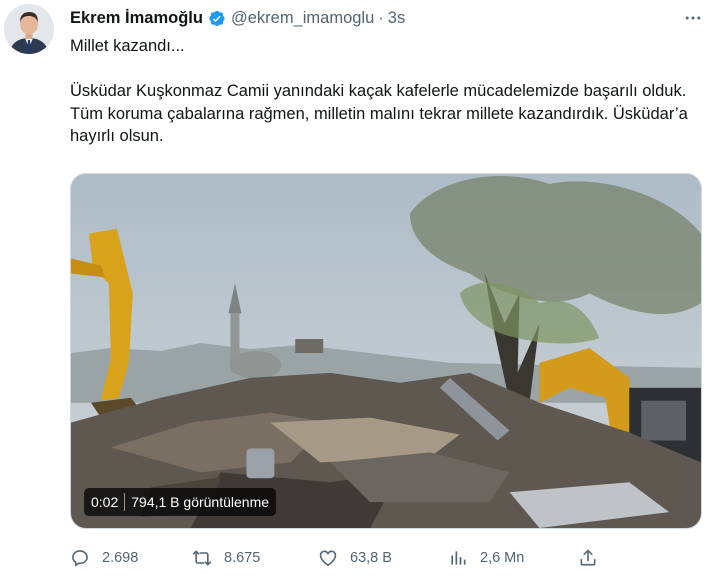 The image size is (722, 582). Describe the element at coordinates (125, 502) in the screenshot. I see `overlay-divider` at that location.